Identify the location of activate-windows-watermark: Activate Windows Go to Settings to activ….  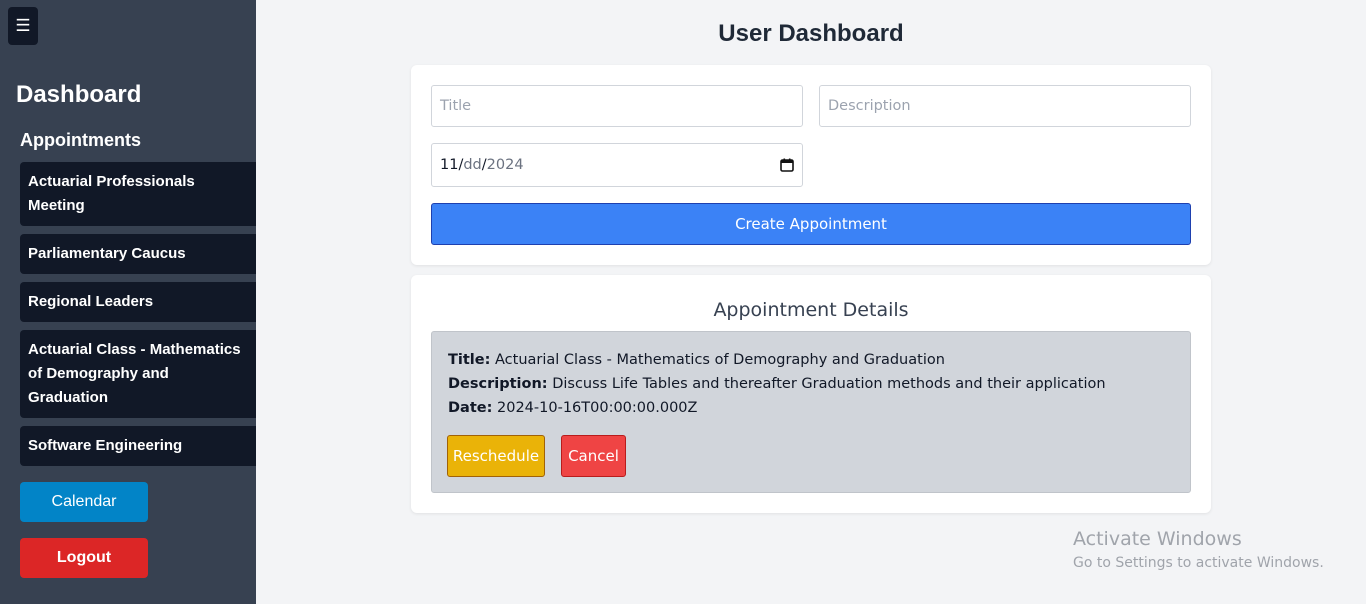
(1198, 551).